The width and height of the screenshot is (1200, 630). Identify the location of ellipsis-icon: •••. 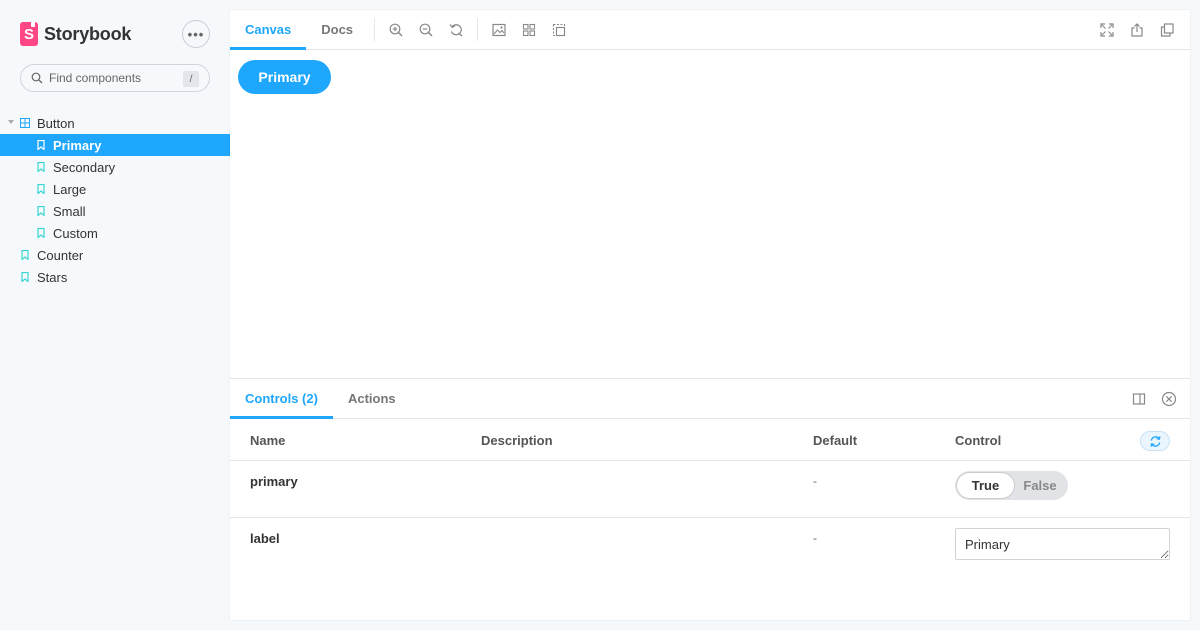
(196, 34).